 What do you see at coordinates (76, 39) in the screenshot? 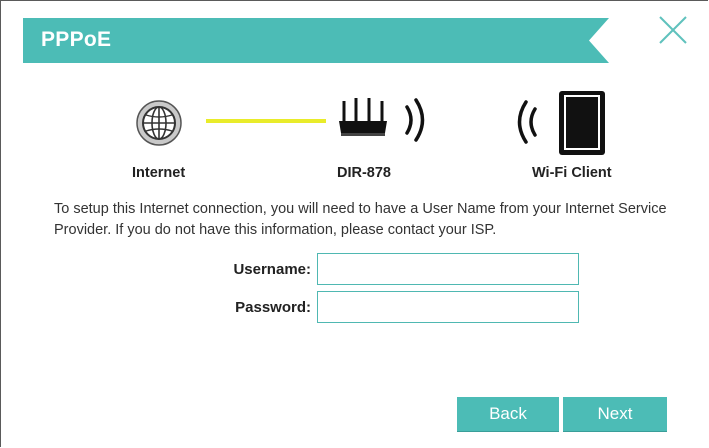
I see `dialog-title: PPPoE` at bounding box center [76, 39].